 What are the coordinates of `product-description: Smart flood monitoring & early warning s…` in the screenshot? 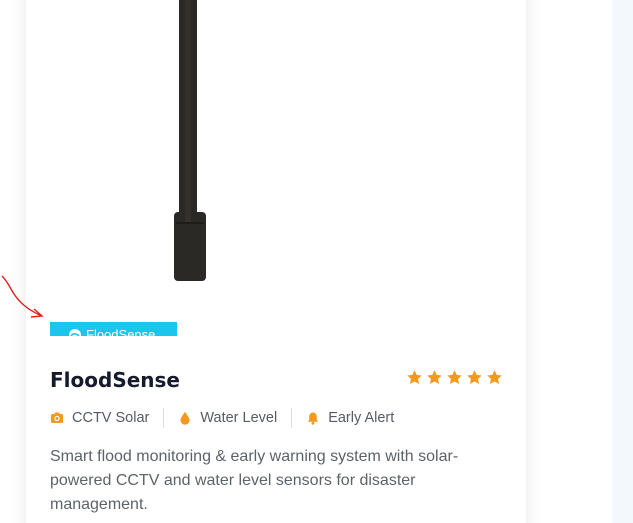 It's located at (254, 480).